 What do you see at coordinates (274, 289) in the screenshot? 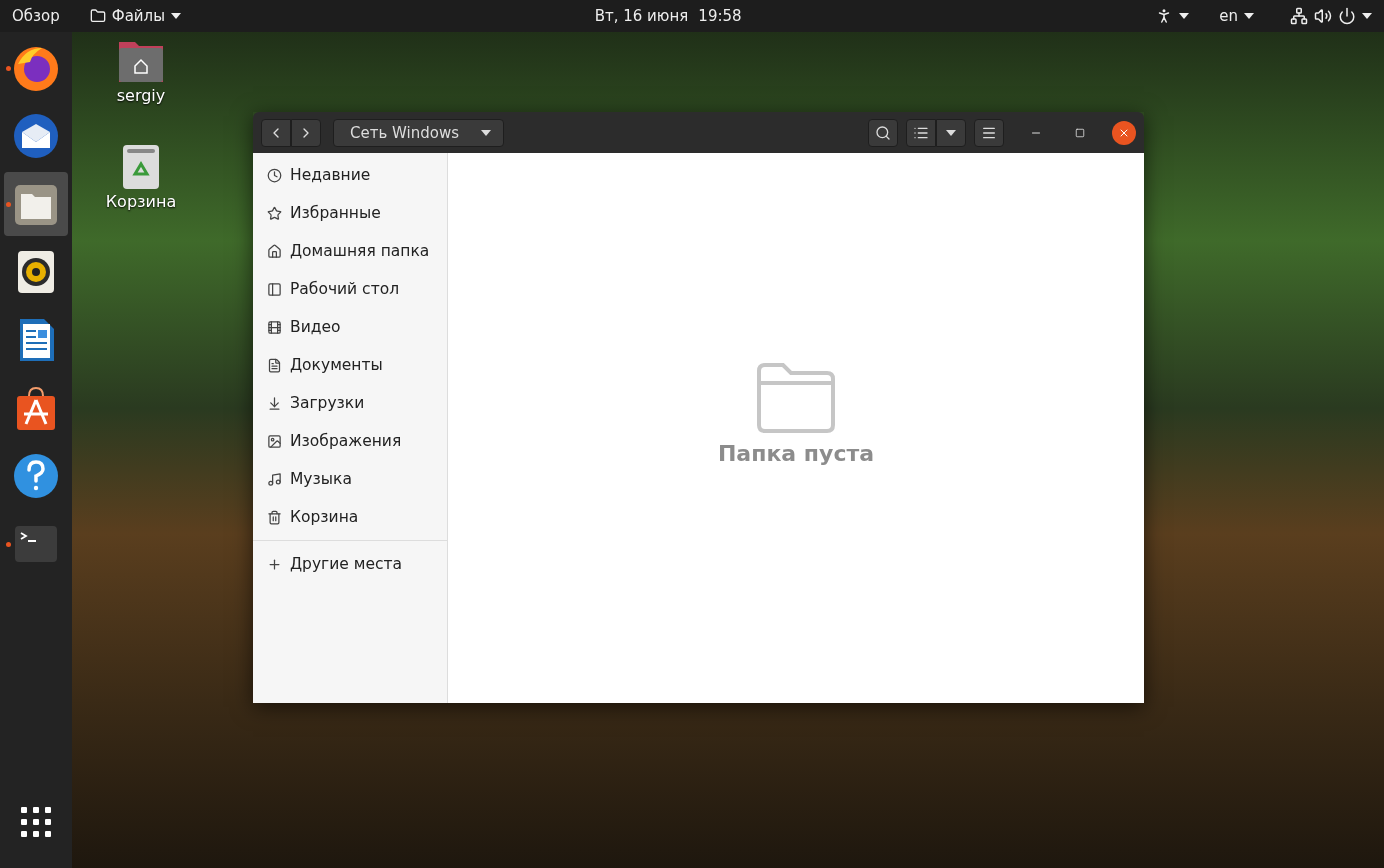
I see `panel-icon` at bounding box center [274, 289].